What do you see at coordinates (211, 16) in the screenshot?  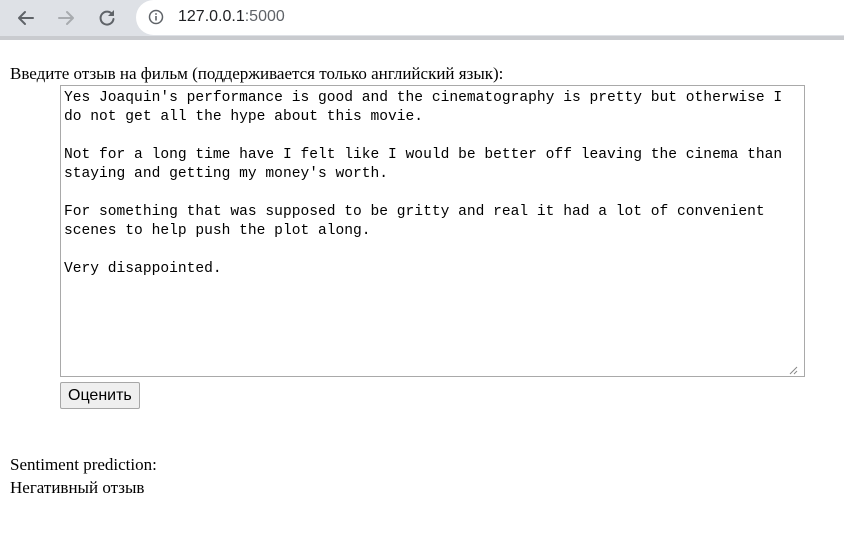 I see `url-host: 127.0.0.1` at bounding box center [211, 16].